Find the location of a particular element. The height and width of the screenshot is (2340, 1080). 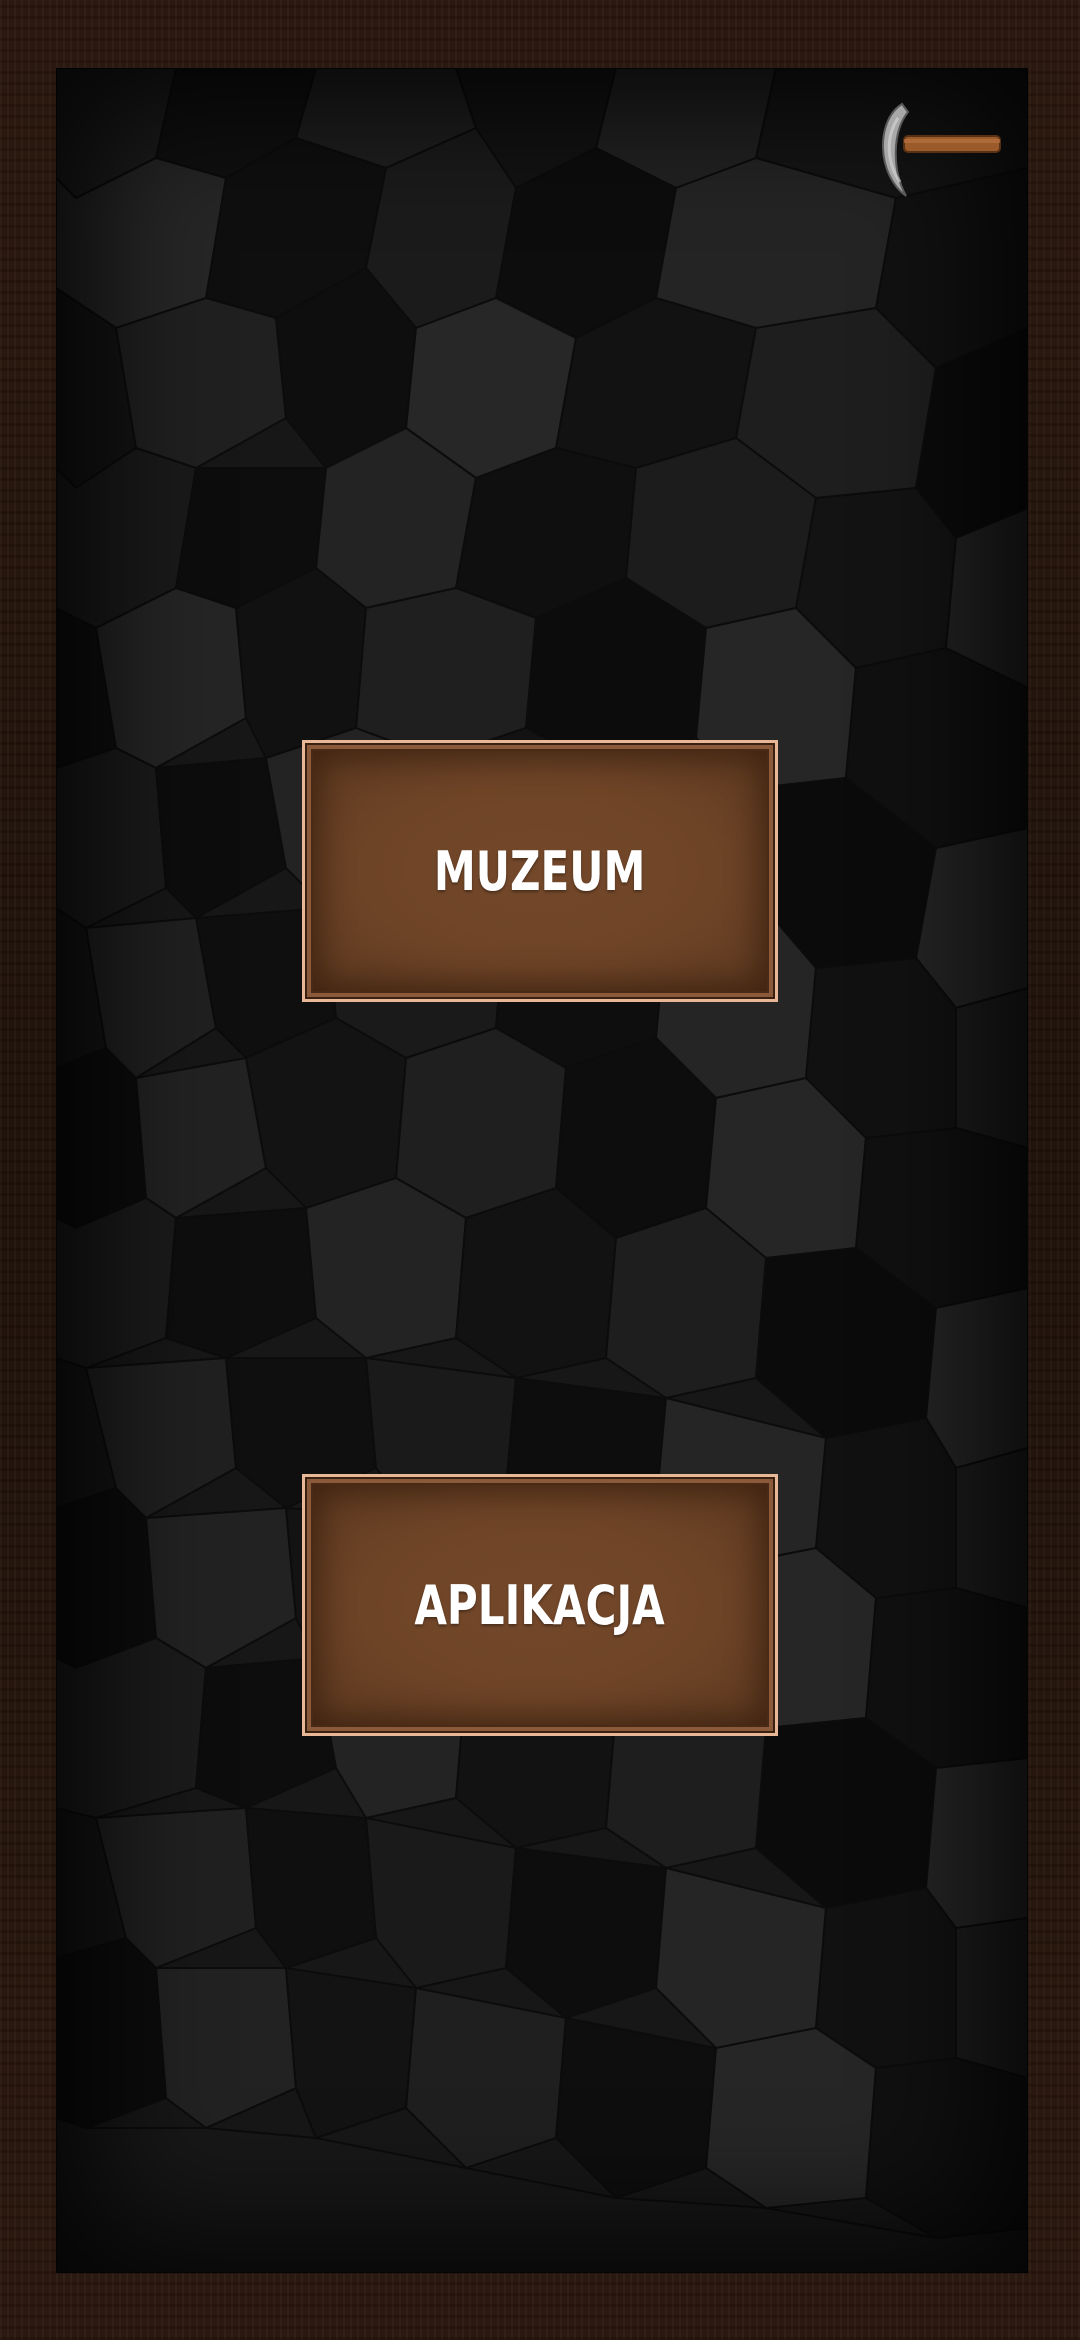

aplikacja-button-face: APLIKACJA is located at coordinates (540, 1605).